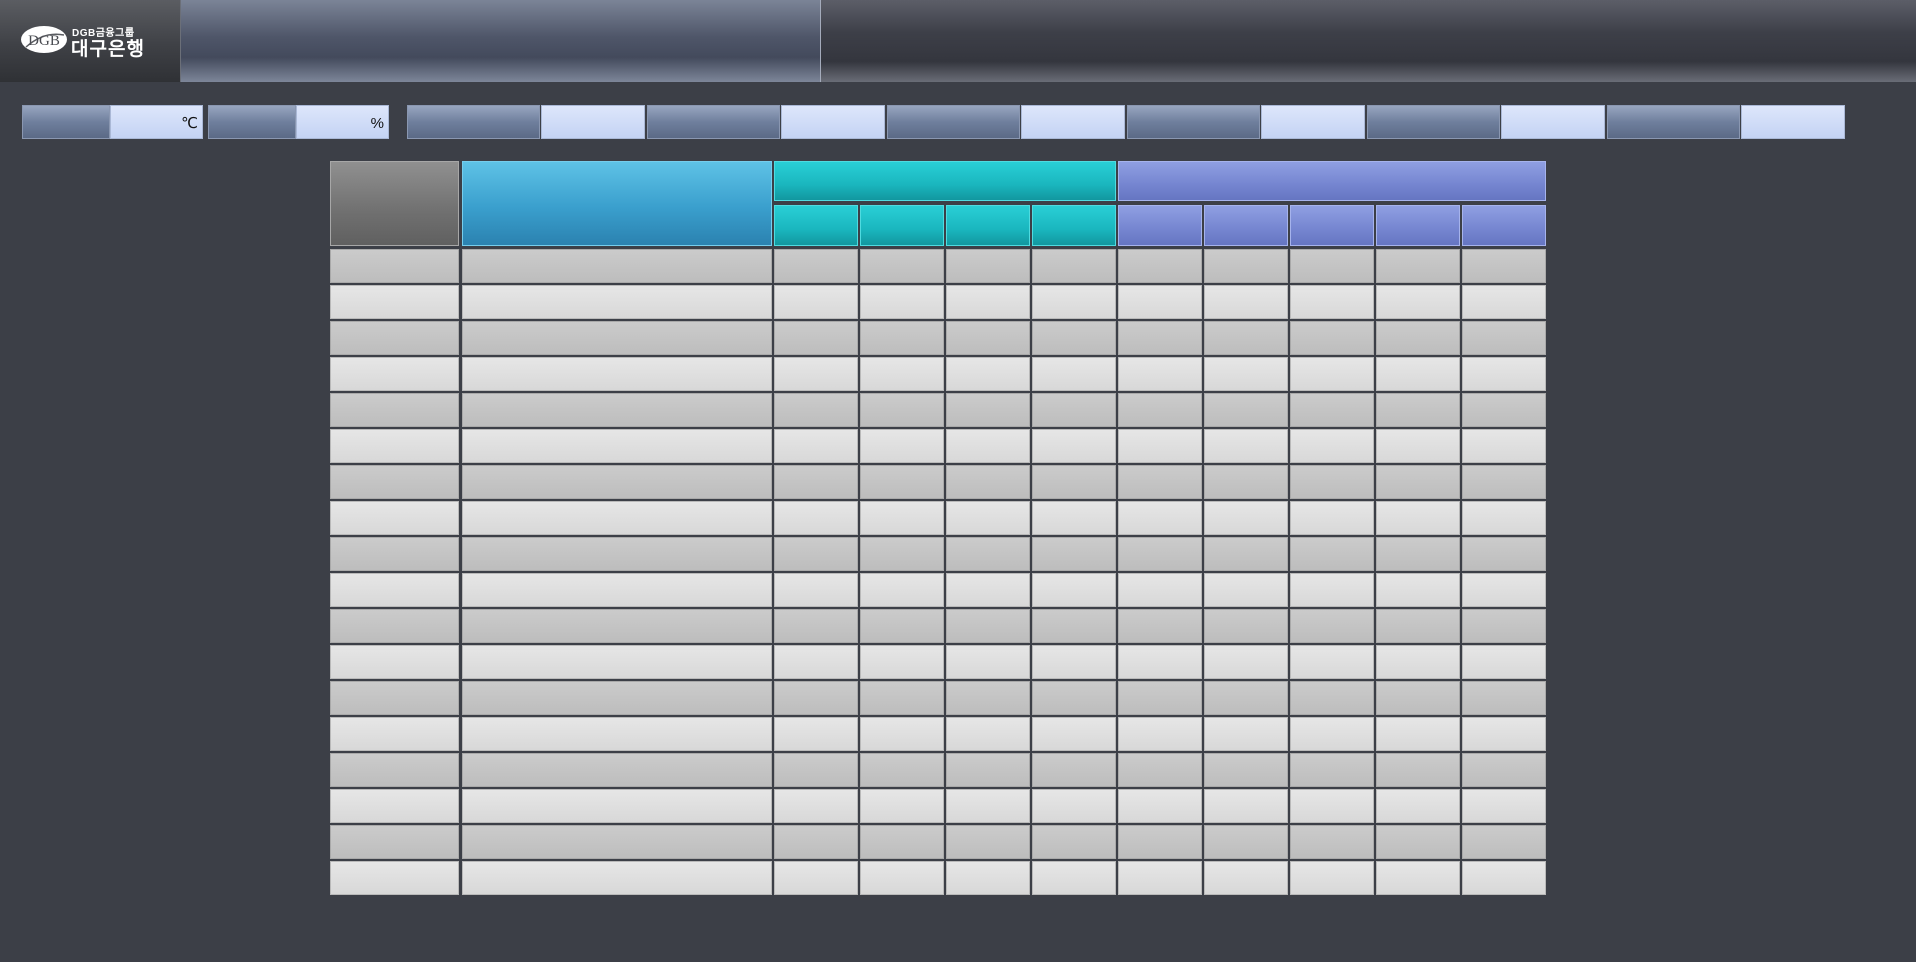  I want to click on logo-name: 대구은행, so click(108, 49).